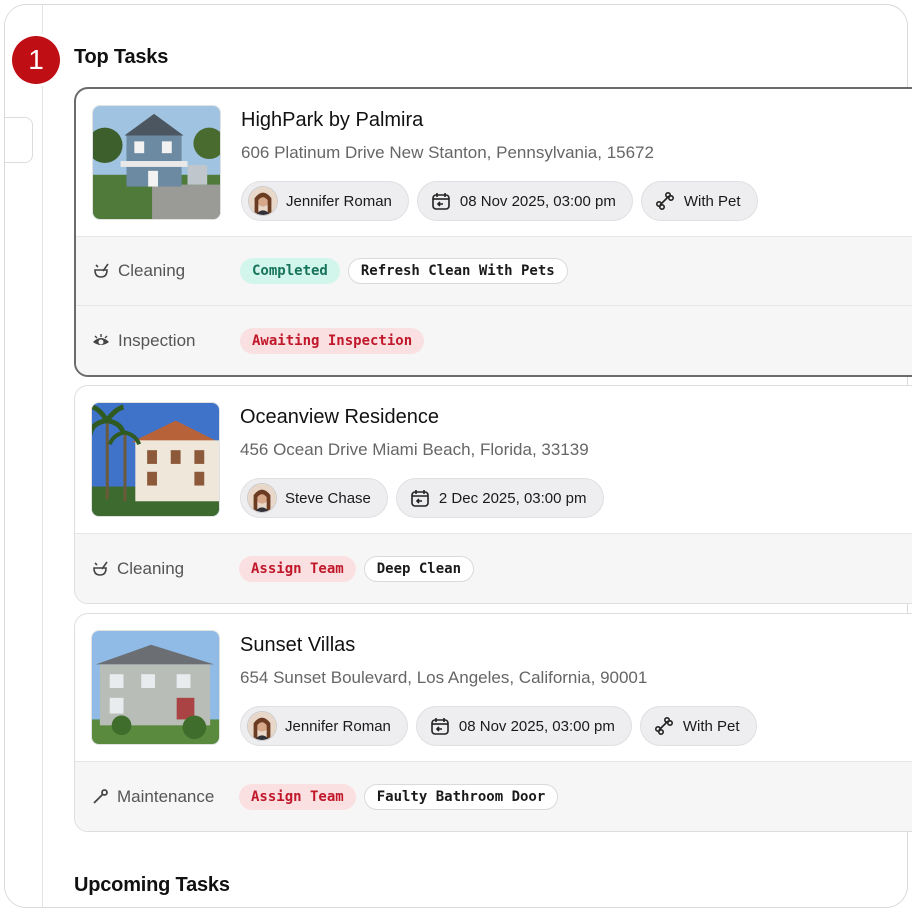 The image size is (912, 912). I want to click on eye-icon, so click(101, 341).